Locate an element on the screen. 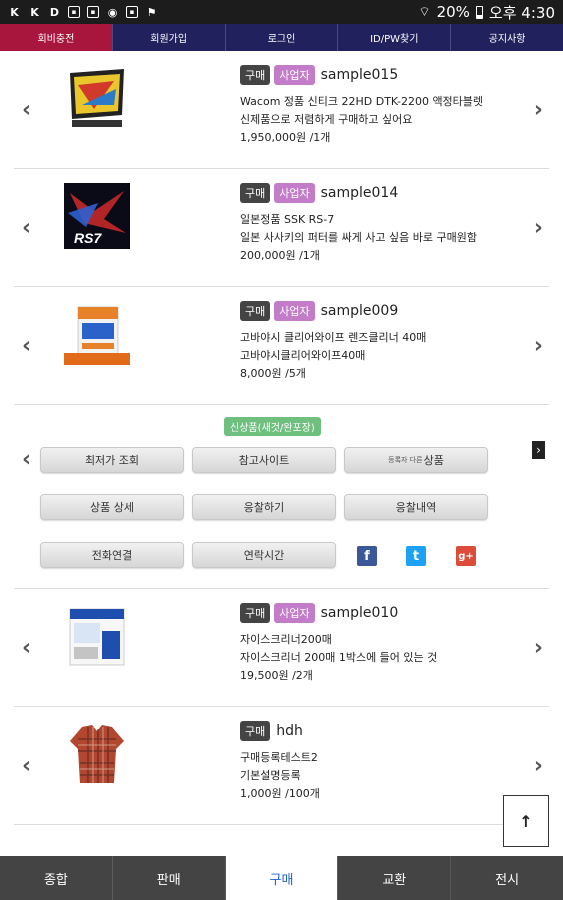 This screenshot has height=900, width=563. tablet-thumbnail is located at coordinates (97, 98).